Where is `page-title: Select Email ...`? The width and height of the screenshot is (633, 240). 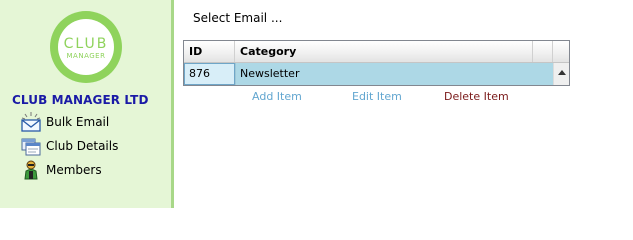
page-title: Select Email ... is located at coordinates (238, 18).